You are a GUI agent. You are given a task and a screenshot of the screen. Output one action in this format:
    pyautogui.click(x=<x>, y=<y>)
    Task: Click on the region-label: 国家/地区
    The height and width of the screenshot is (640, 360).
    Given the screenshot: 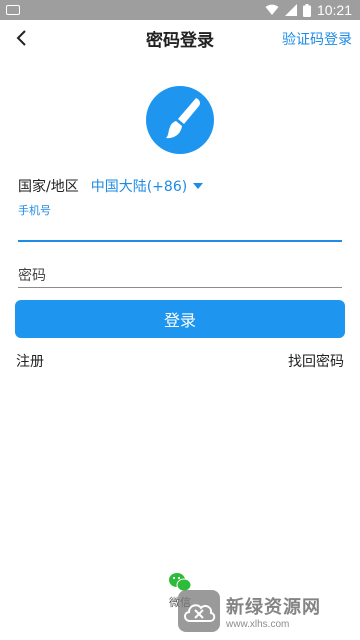 What is the action you would take?
    pyautogui.click(x=48, y=187)
    